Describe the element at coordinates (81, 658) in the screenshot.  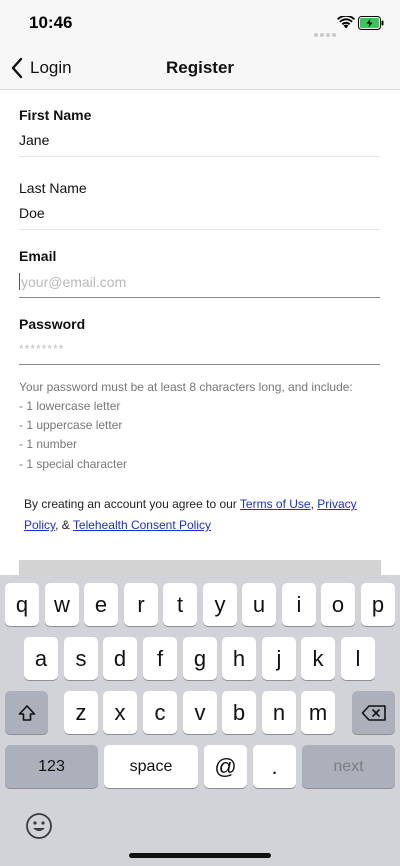
I see `key-s: s` at that location.